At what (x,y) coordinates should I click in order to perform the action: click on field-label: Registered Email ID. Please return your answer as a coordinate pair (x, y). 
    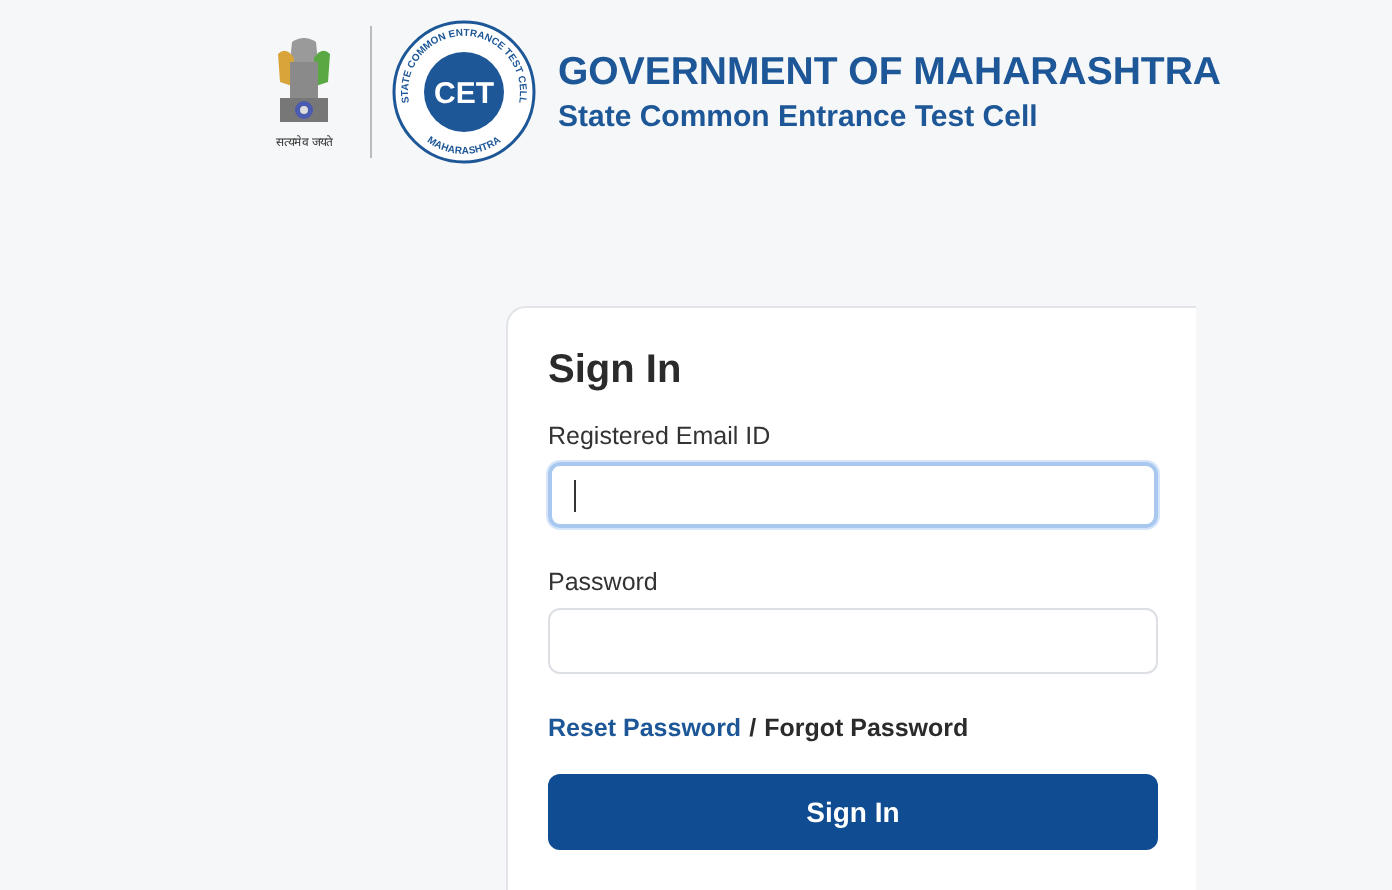
    Looking at the image, I should click on (660, 436).